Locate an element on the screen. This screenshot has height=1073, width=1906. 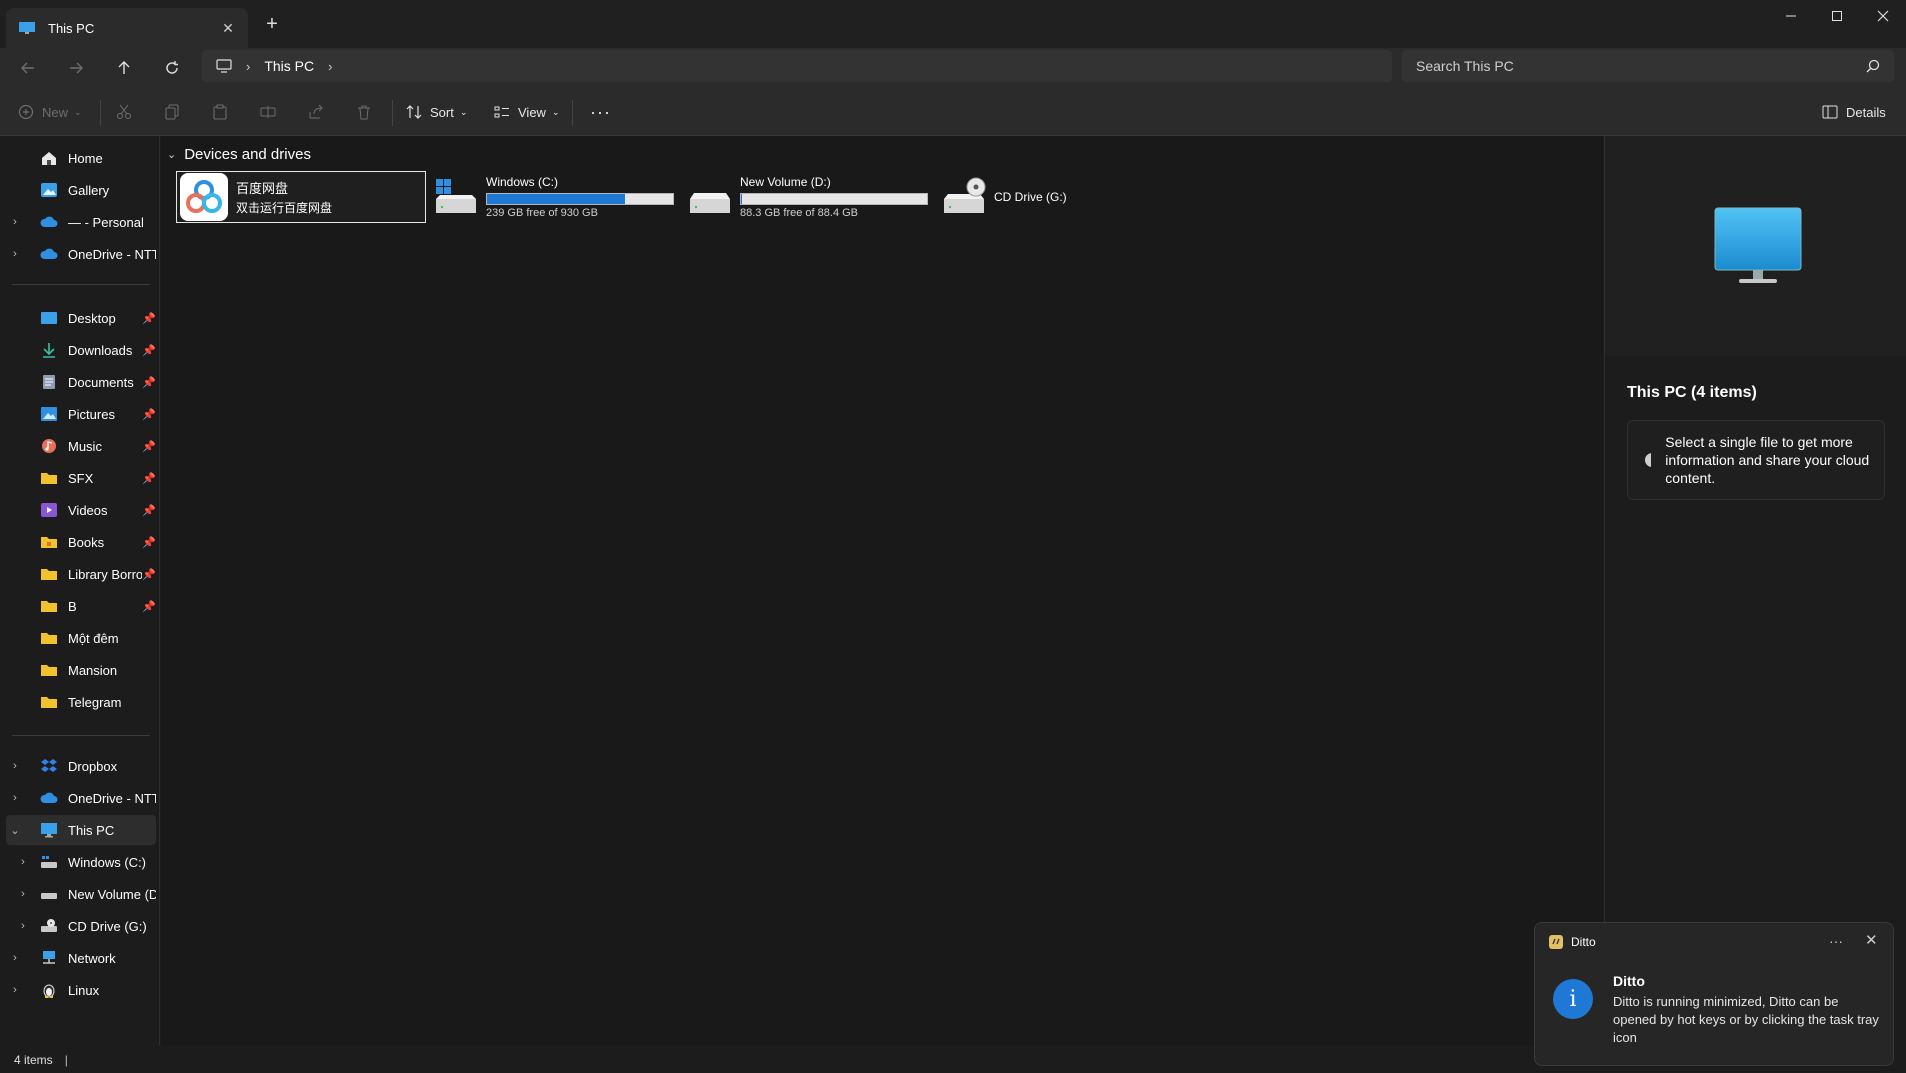
sidebar-item-sfx: SFX 📌 is located at coordinates (81, 478).